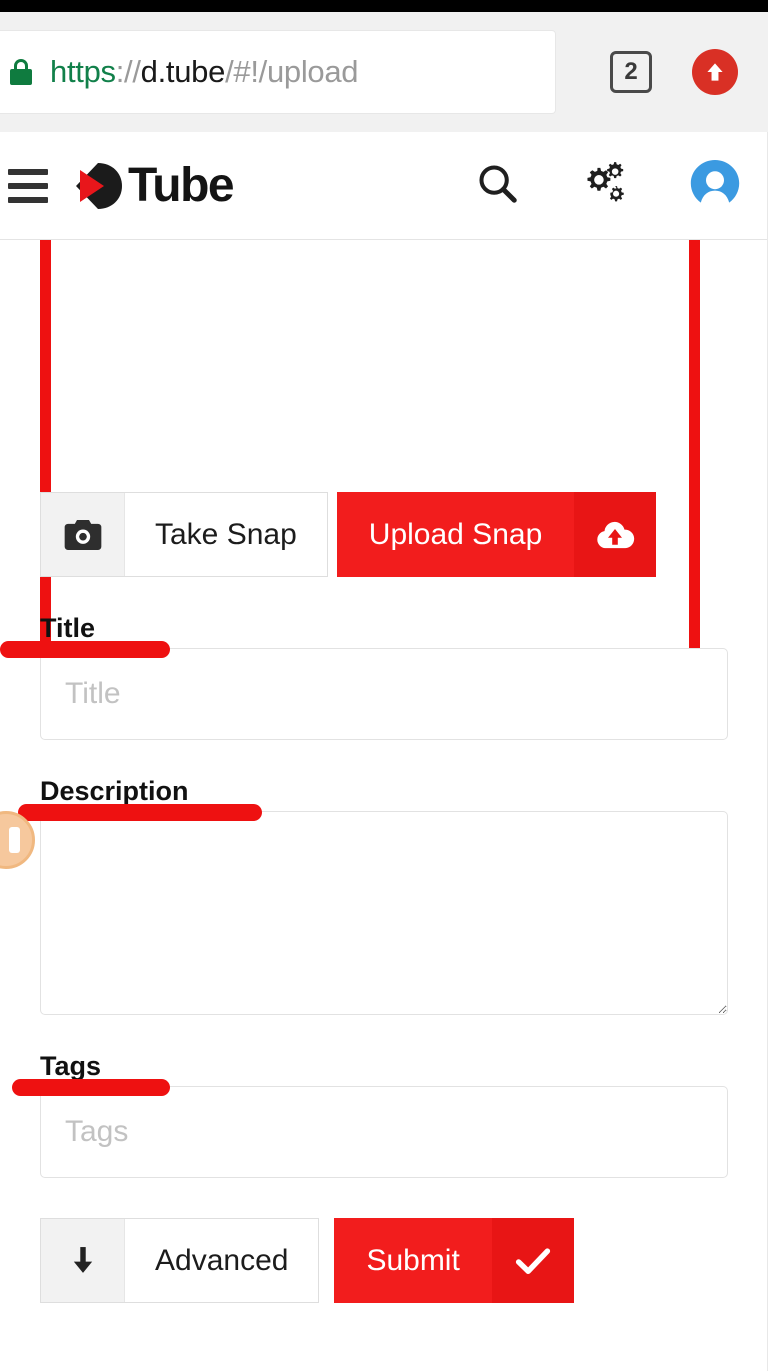  What do you see at coordinates (222, 1260) in the screenshot?
I see `advanced-label: Advanced` at bounding box center [222, 1260].